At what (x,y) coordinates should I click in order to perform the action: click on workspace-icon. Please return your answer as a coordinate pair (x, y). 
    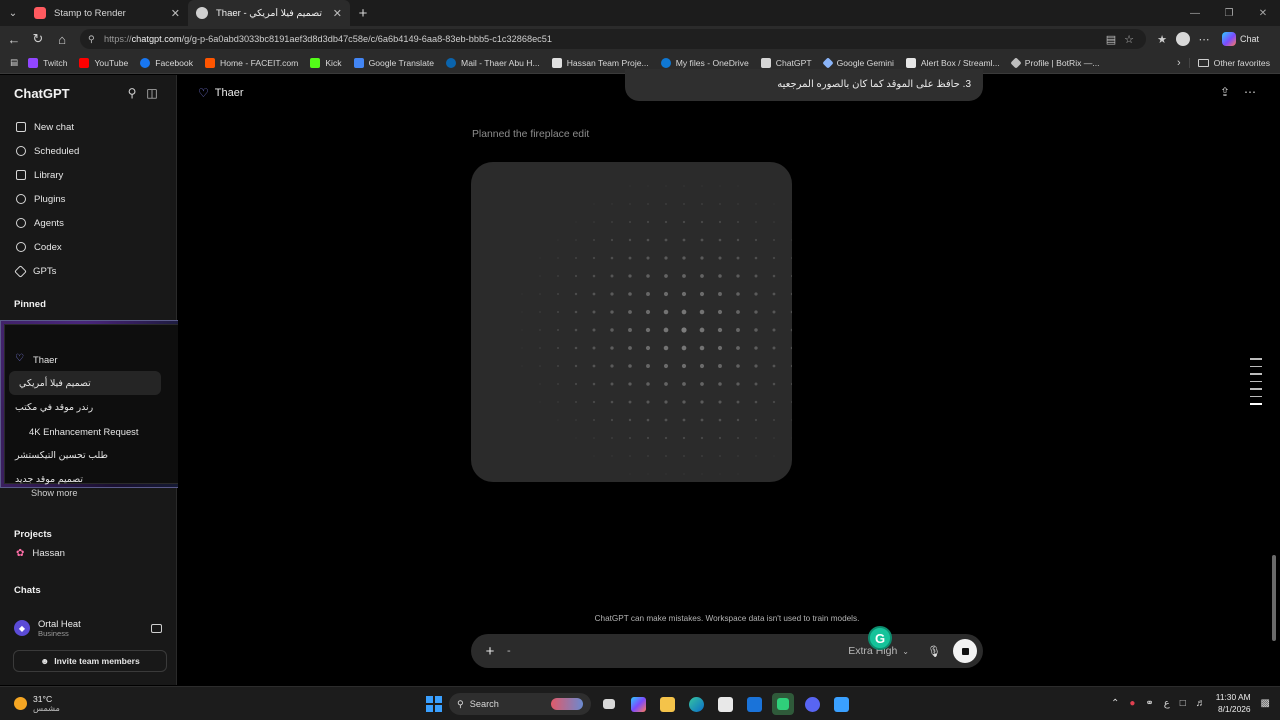
    Looking at the image, I should click on (156, 628).